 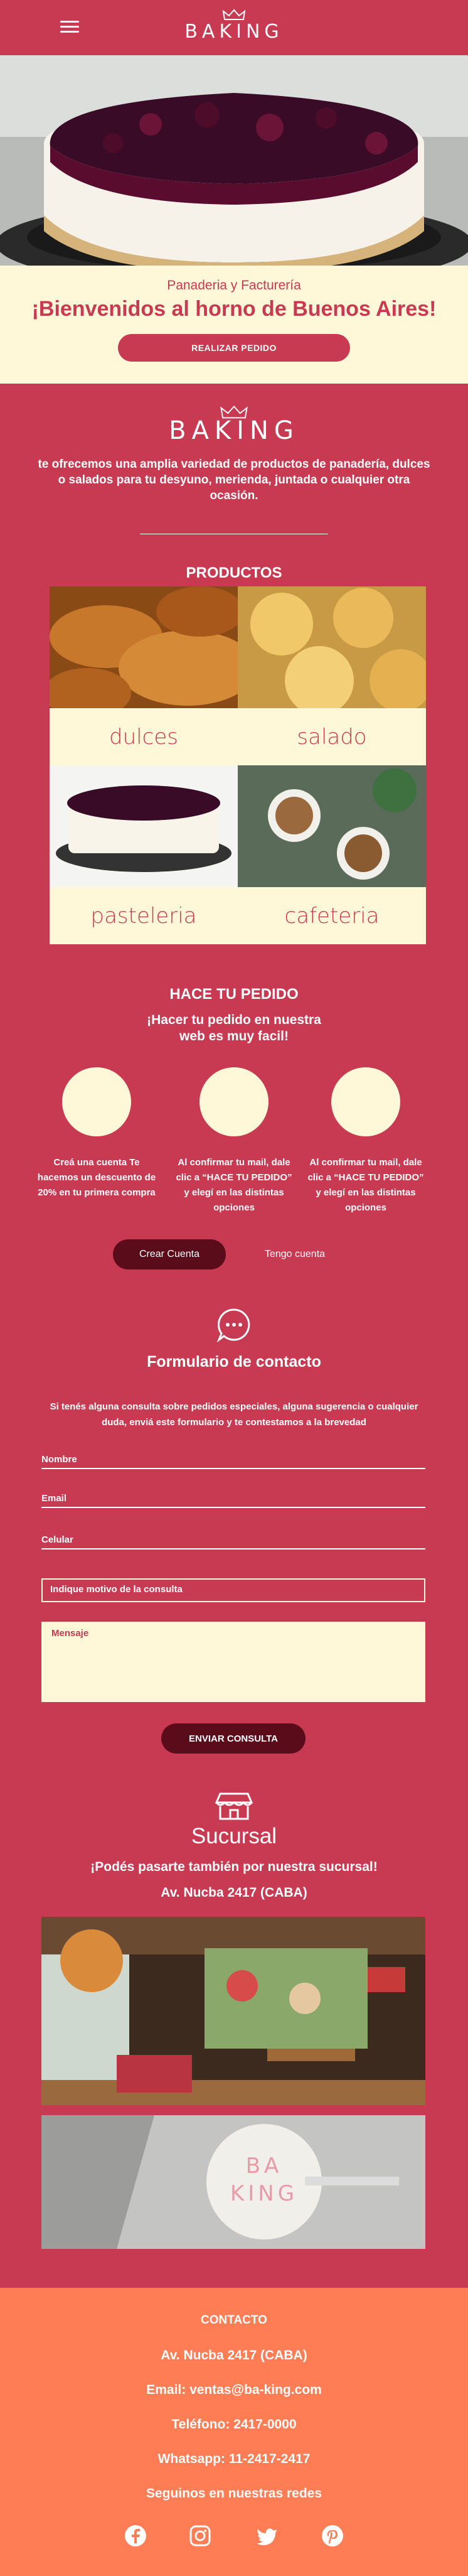 I want to click on email-field, so click(x=233, y=1499).